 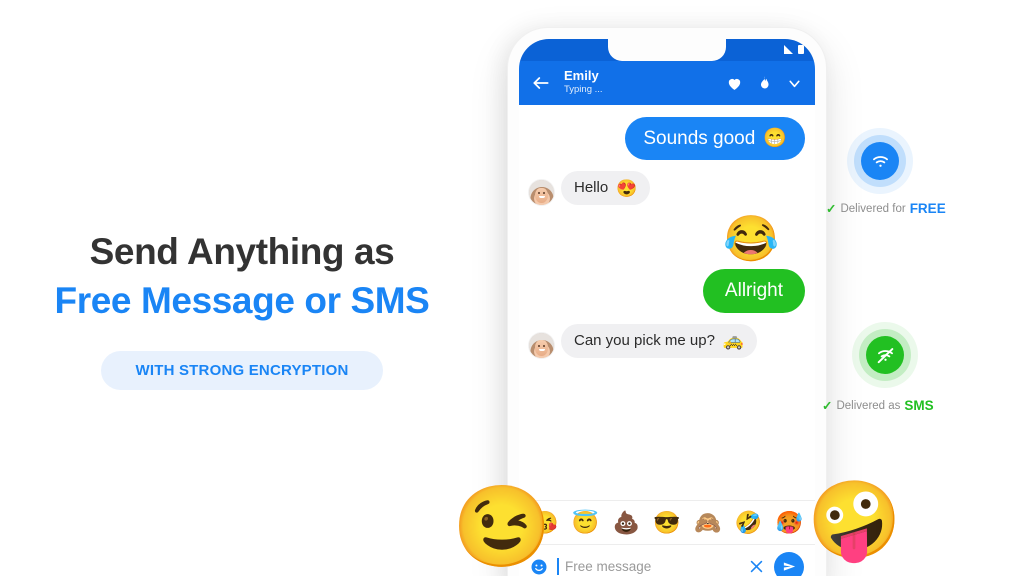 What do you see at coordinates (919, 405) in the screenshot?
I see `delivery-tag: SMS` at bounding box center [919, 405].